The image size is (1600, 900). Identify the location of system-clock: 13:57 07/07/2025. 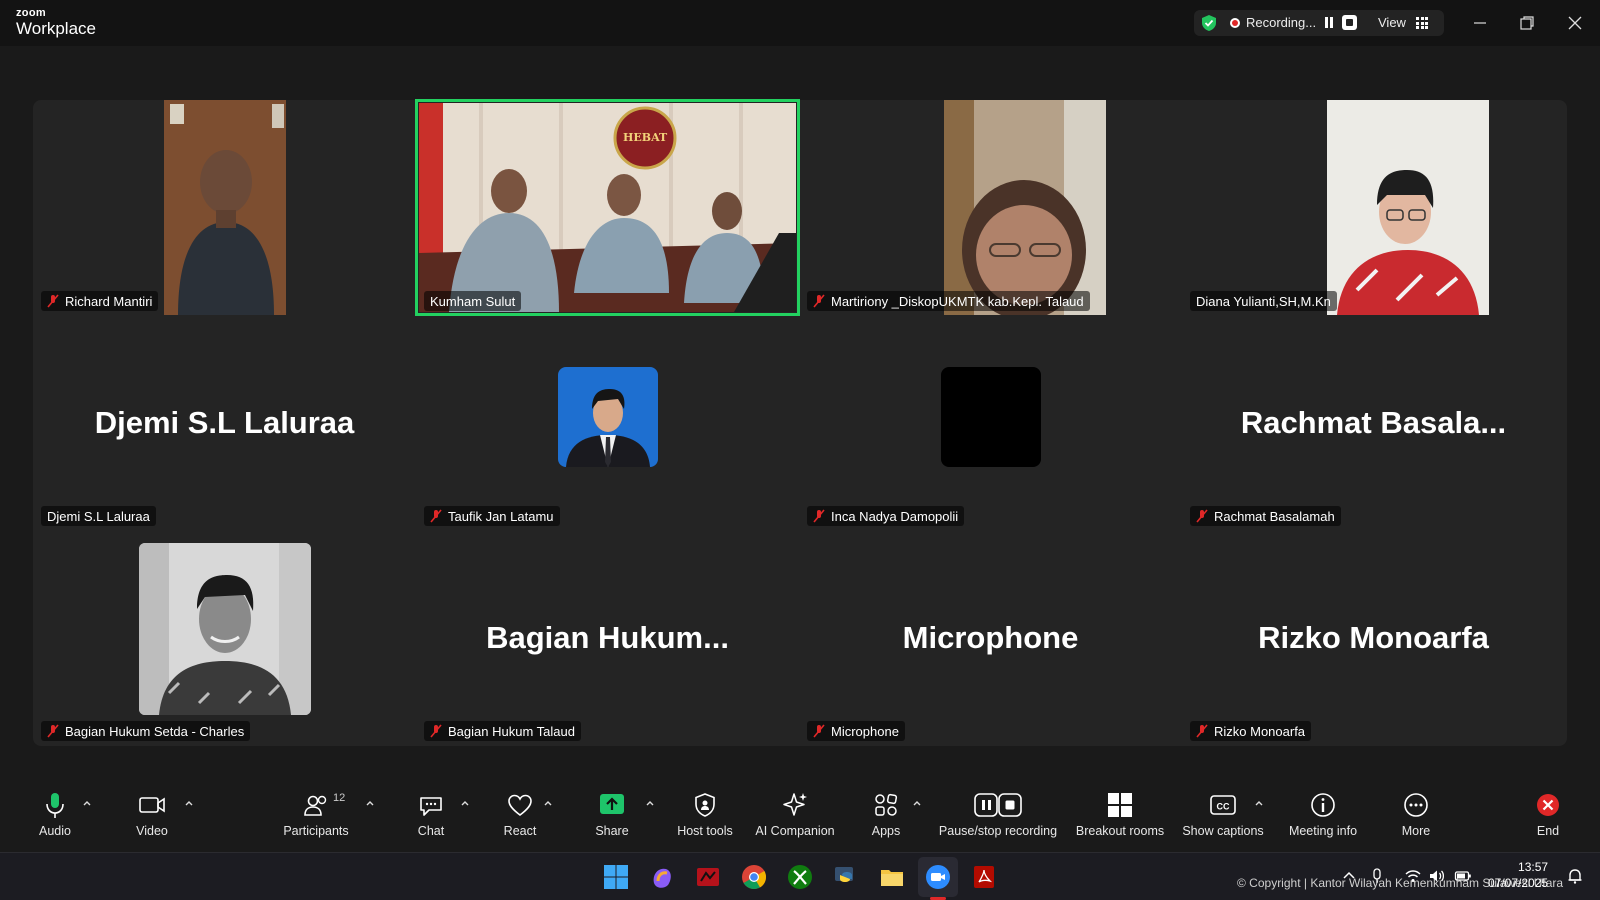
(1518, 875).